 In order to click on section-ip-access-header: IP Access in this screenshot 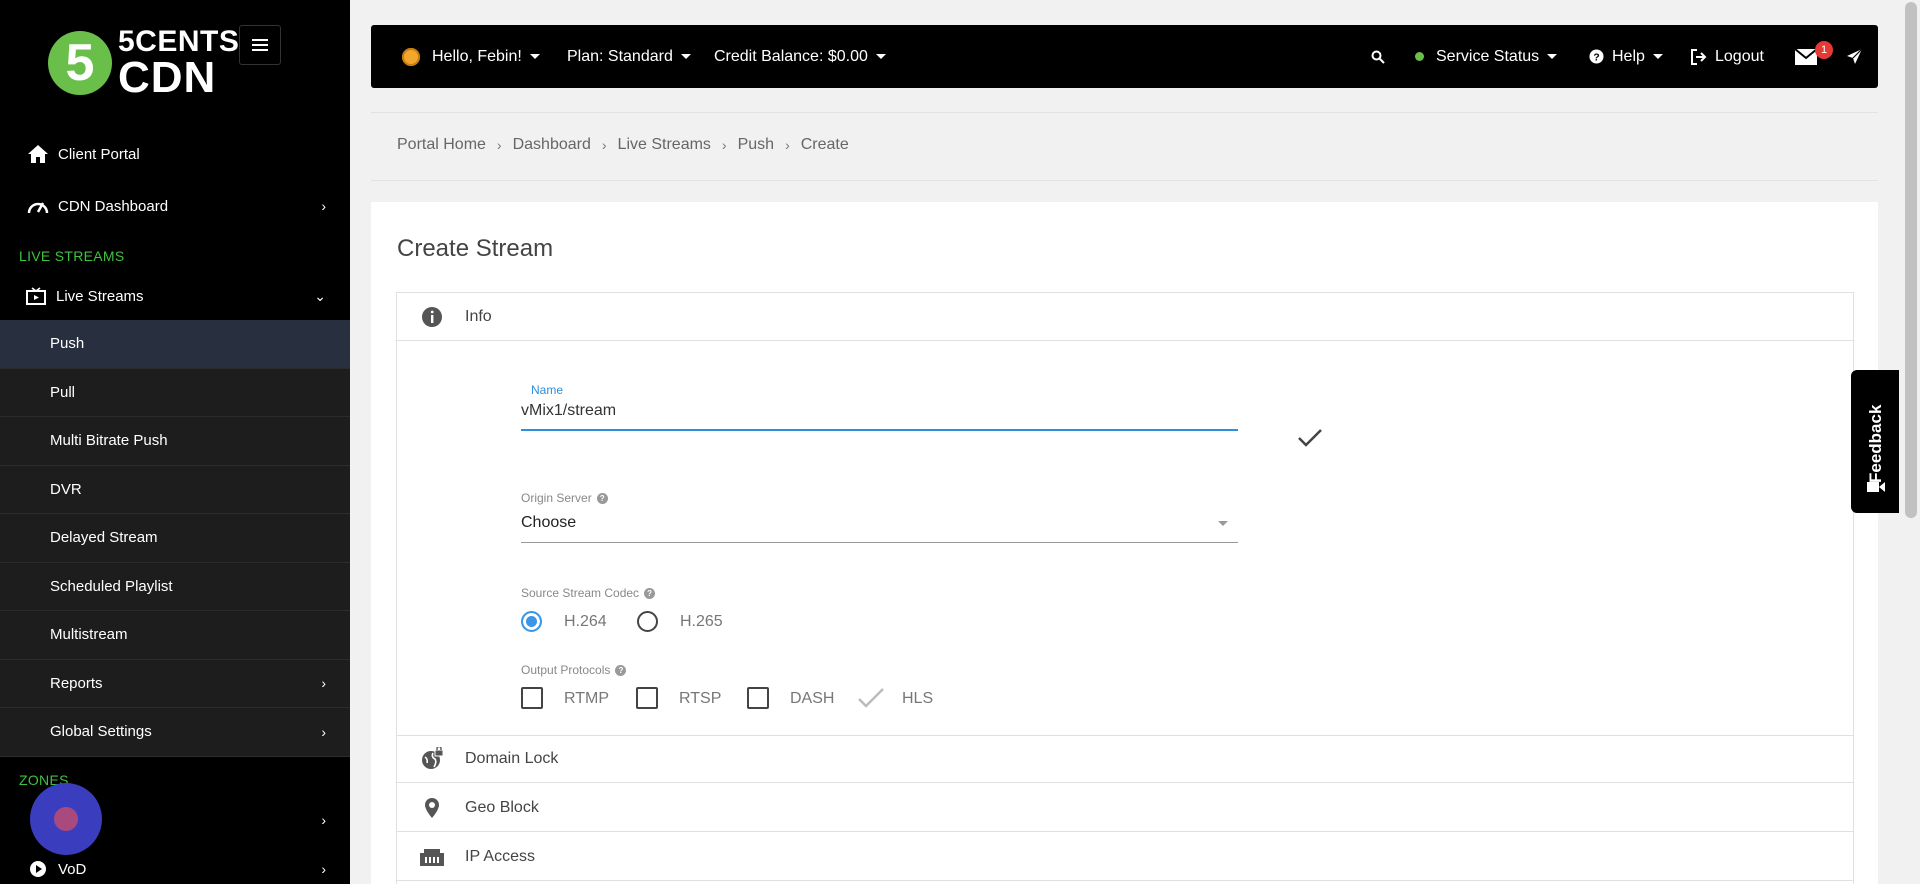, I will do `click(1125, 857)`.